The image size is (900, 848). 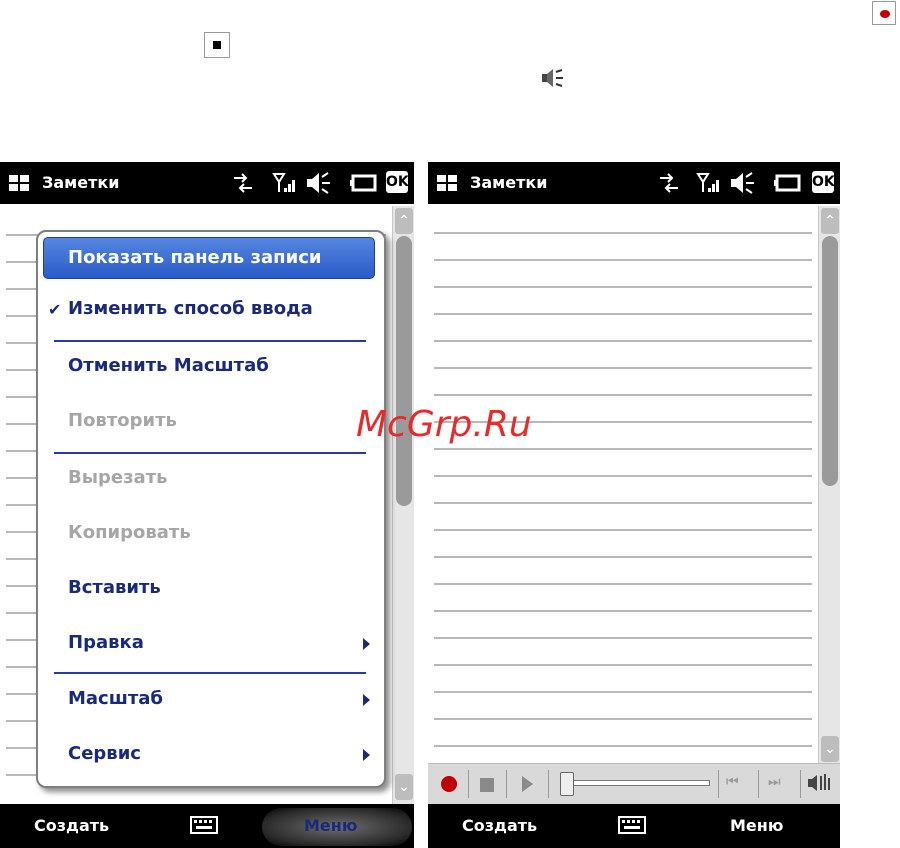 What do you see at coordinates (190, 308) in the screenshot?
I see `menu-item-change-input: Изменить способ ввода` at bounding box center [190, 308].